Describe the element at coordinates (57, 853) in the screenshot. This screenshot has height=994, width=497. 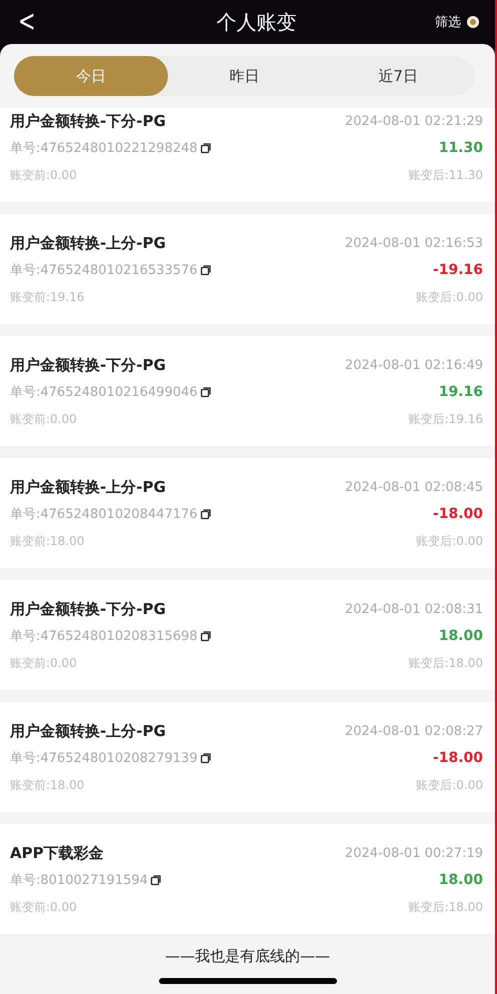
I see `record-title: APP下载彩金` at that location.